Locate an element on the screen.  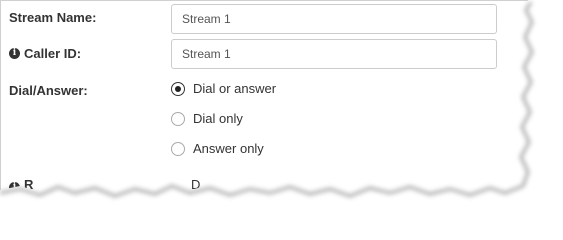
caller-id-label-group: i Caller ID: is located at coordinates (45, 53).